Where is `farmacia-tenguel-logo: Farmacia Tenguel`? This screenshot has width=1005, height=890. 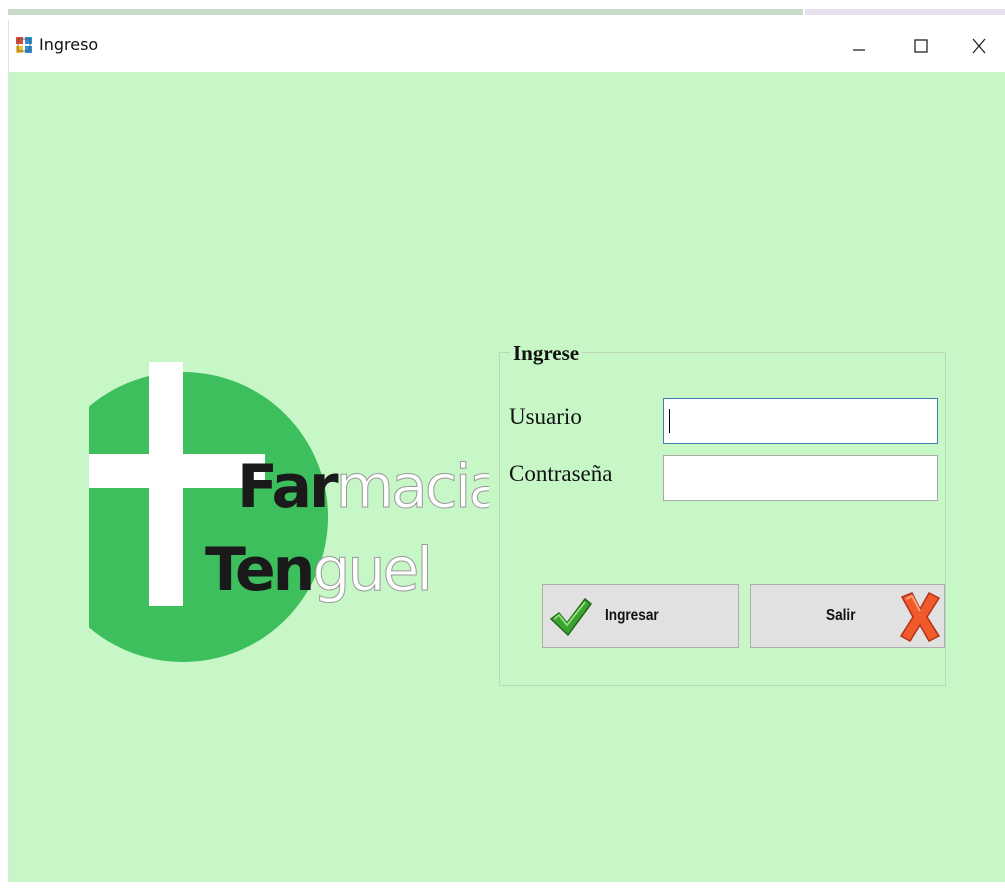 farmacia-tenguel-logo: Farmacia Tenguel is located at coordinates (289, 512).